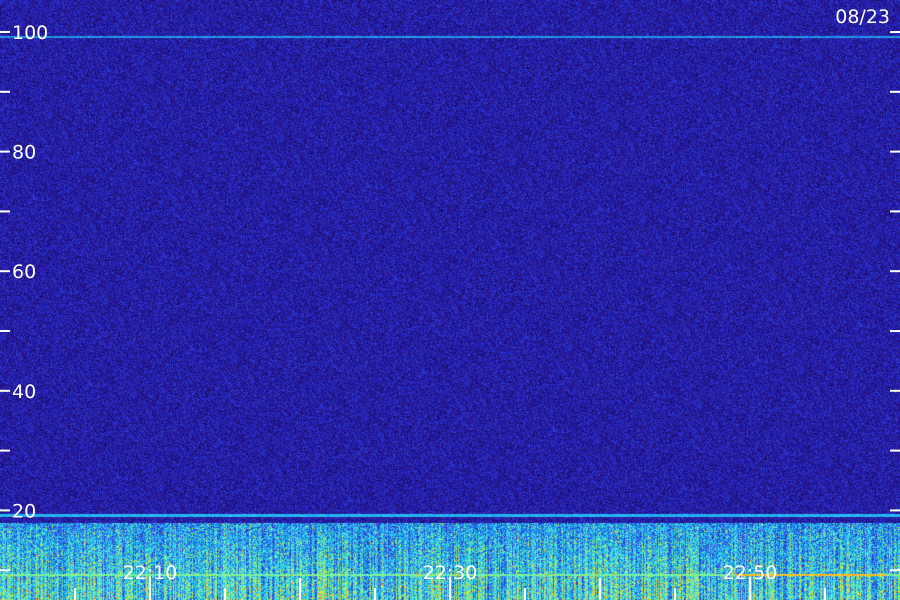 Image resolution: width=900 pixels, height=600 pixels. Describe the element at coordinates (150, 573) in the screenshot. I see `x-tick-label: 22:10` at that location.